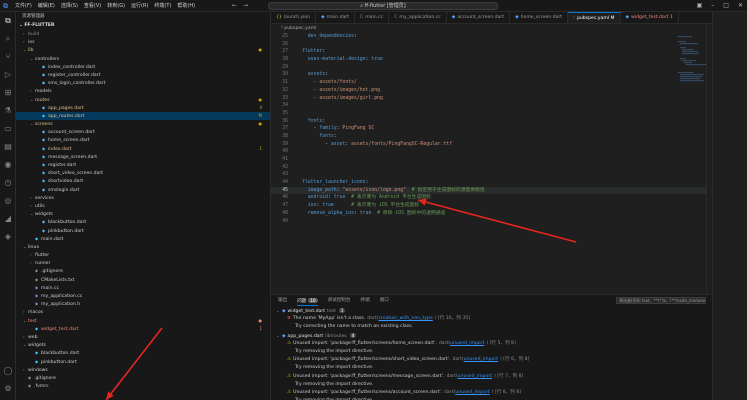  I want to click on github-icon: ◉, so click(8, 165).